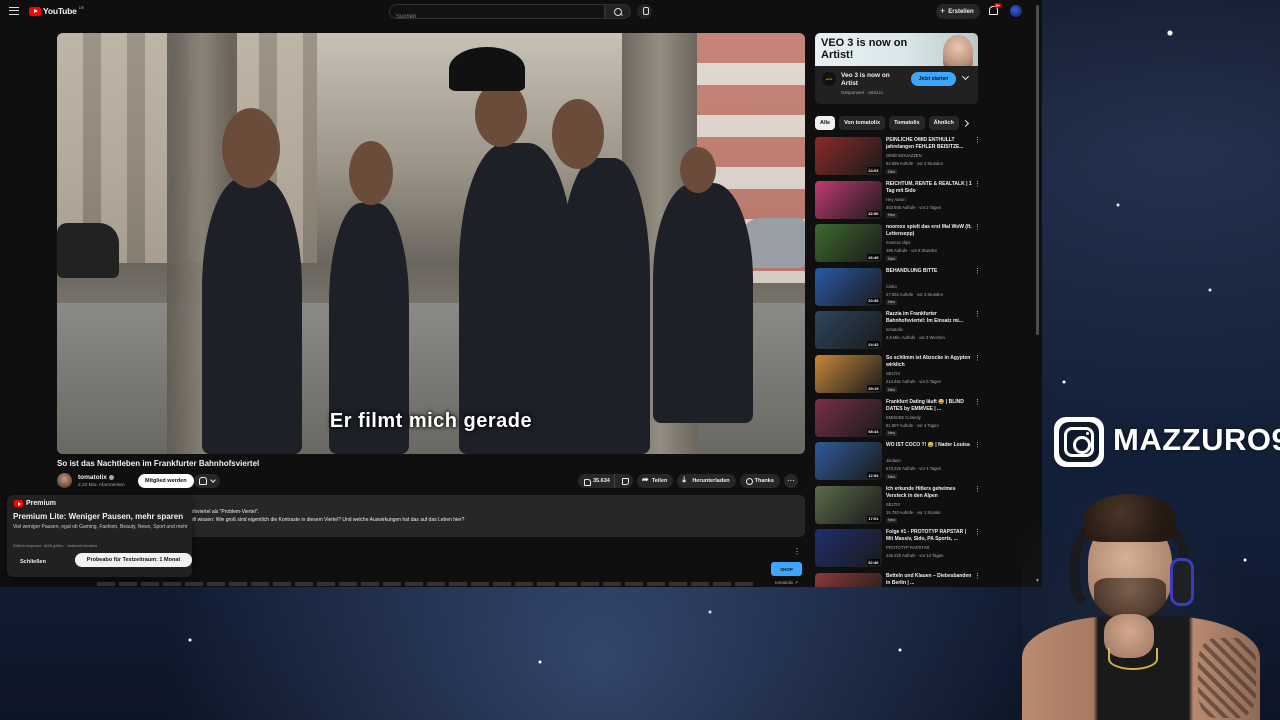 The height and width of the screenshot is (720, 1280). I want to click on thanks-button: Thanks, so click(759, 481).